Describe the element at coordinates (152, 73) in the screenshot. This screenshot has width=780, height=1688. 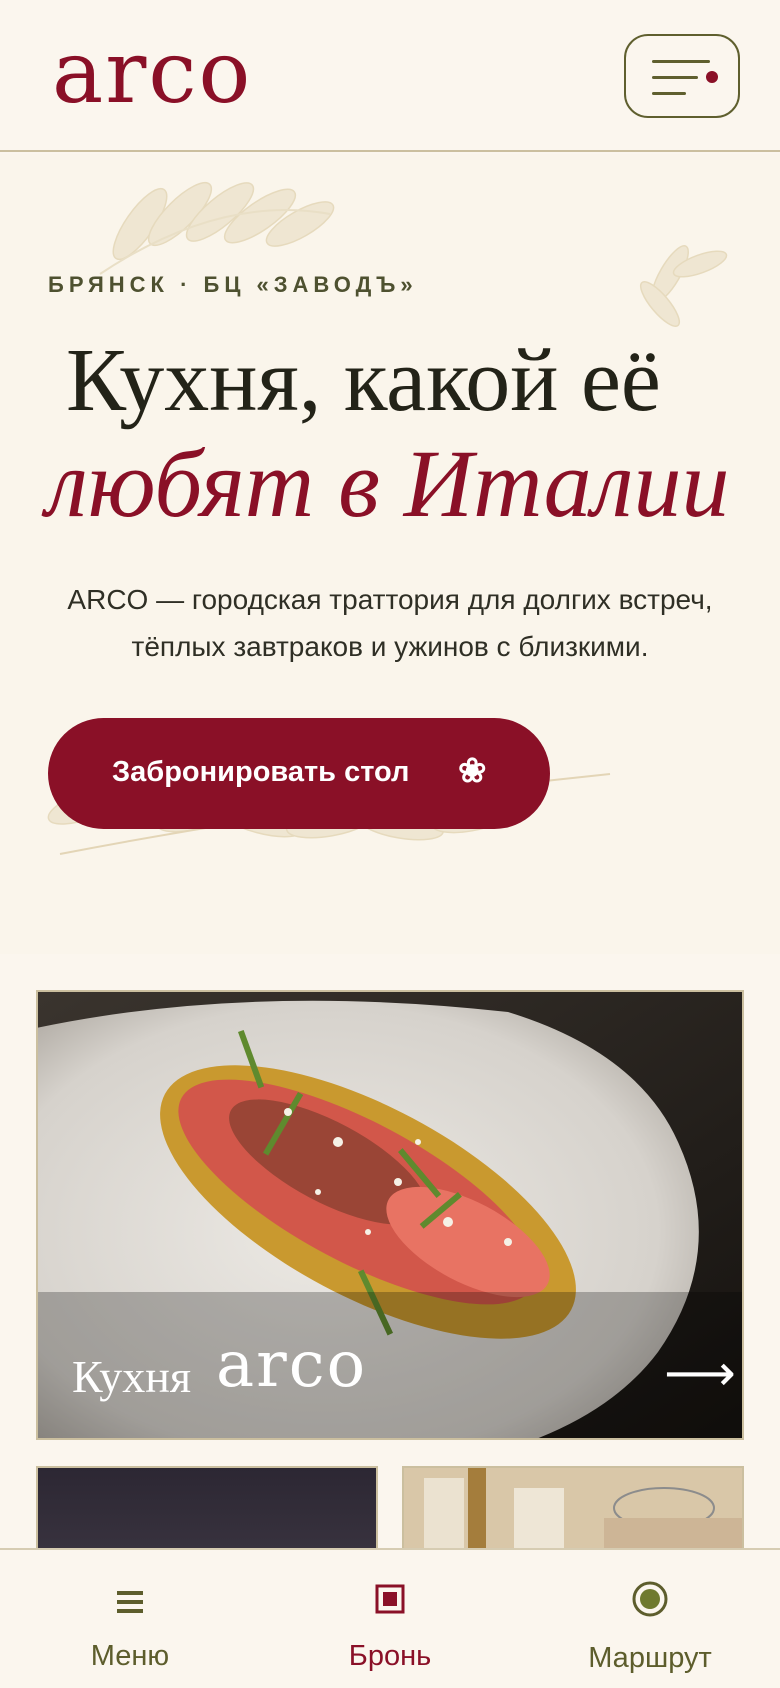
I see `logo: arco` at that location.